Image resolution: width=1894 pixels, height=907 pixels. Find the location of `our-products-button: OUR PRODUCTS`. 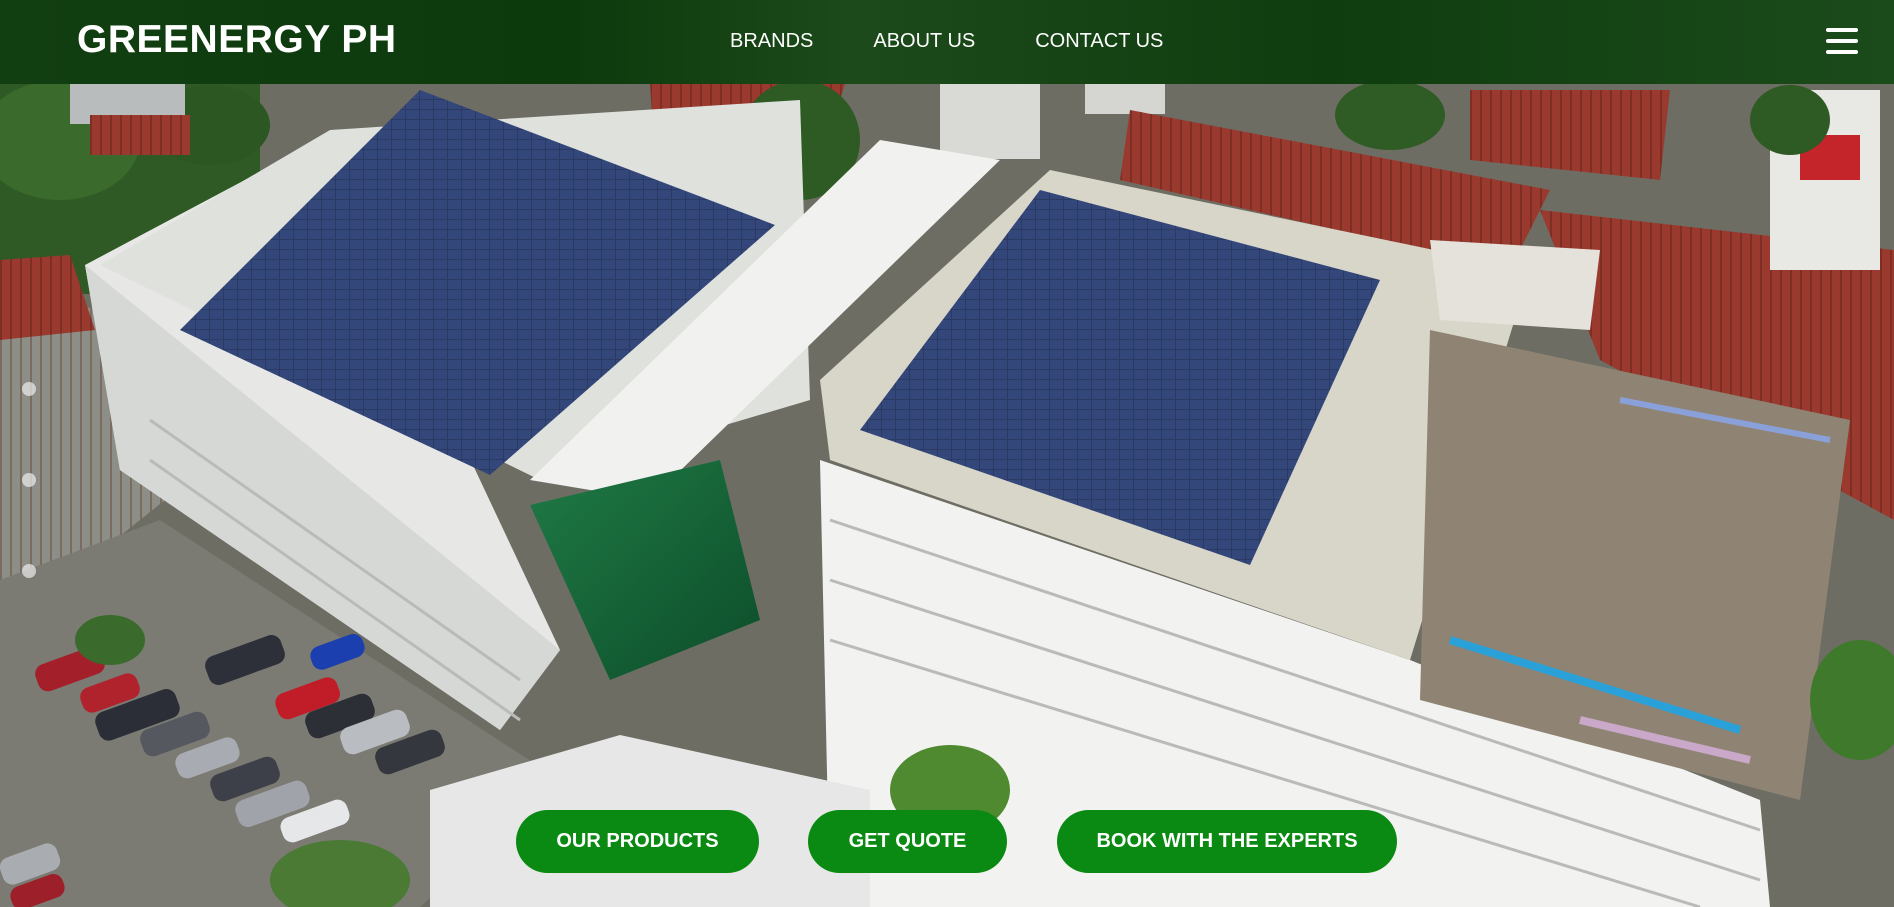

our-products-button: OUR PRODUCTS is located at coordinates (637, 841).